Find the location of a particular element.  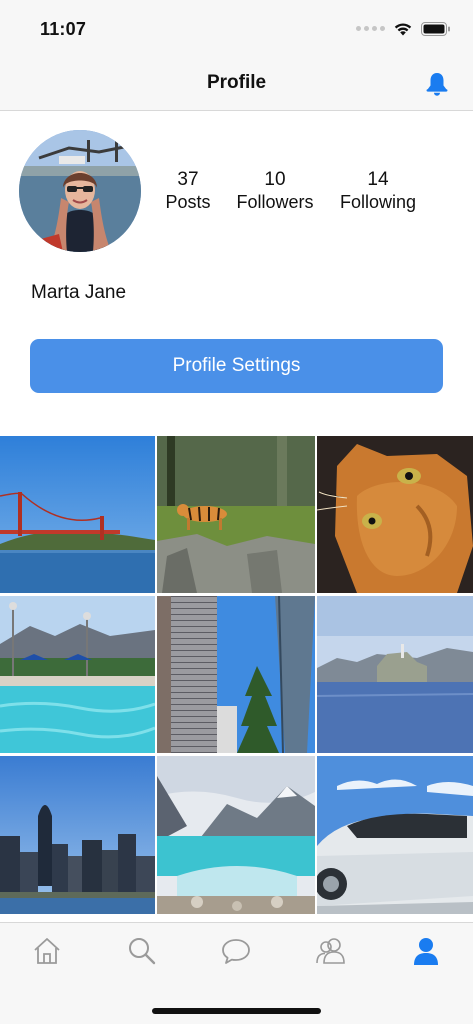

home-indicator is located at coordinates (236, 1011).